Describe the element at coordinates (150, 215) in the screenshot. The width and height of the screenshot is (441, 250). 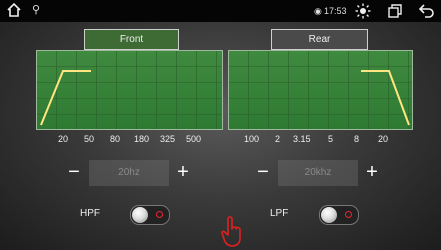
I see `hpf-toggle` at that location.